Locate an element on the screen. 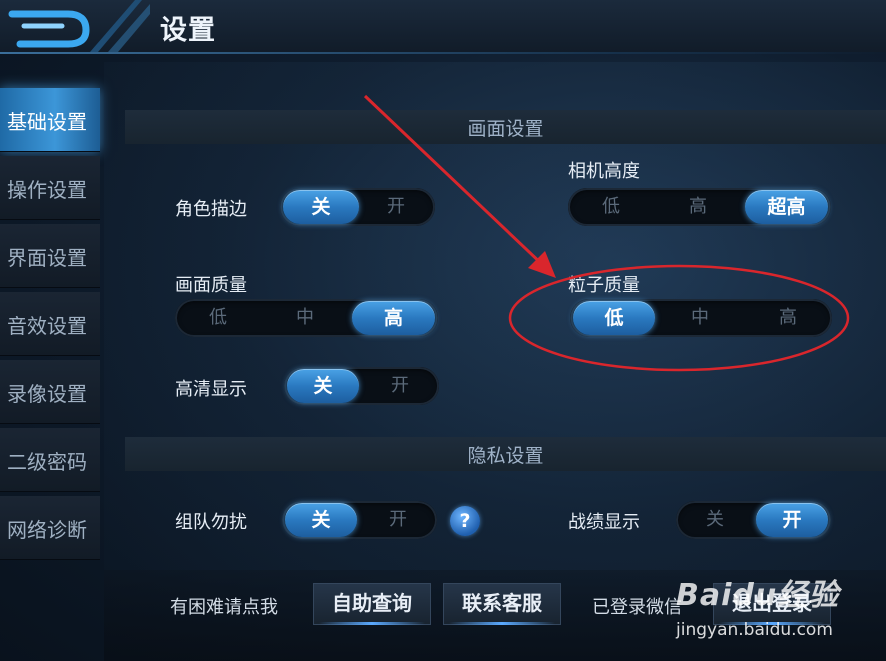 This screenshot has width=886, height=661. quality-selector: 低 中 高 is located at coordinates (306, 318).